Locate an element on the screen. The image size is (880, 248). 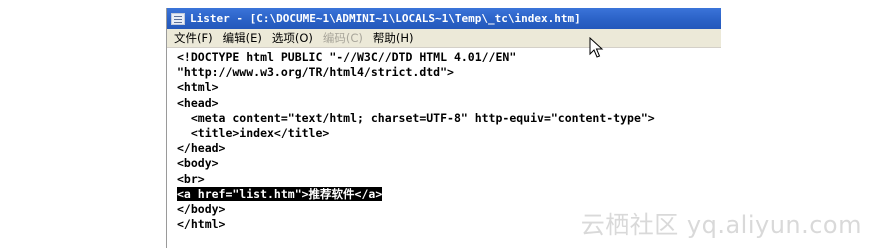
mouse-pointer-icon is located at coordinates (596, 47).